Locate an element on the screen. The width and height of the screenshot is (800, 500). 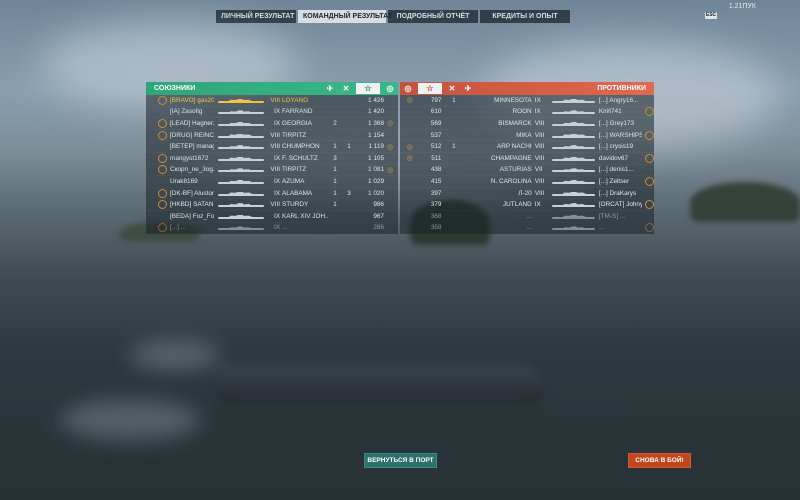
table-row: [...] ... IX... 286 is located at coordinates (272, 229).